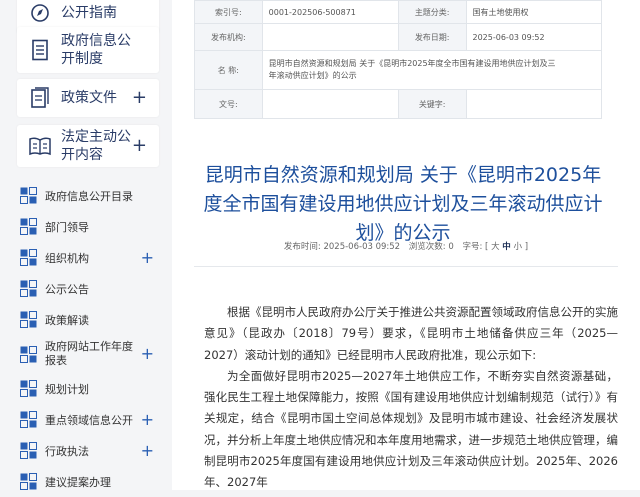 The image size is (640, 497). Describe the element at coordinates (90, 226) in the screenshot. I see `sidebar-subitem-leaders: 部门领导` at that location.